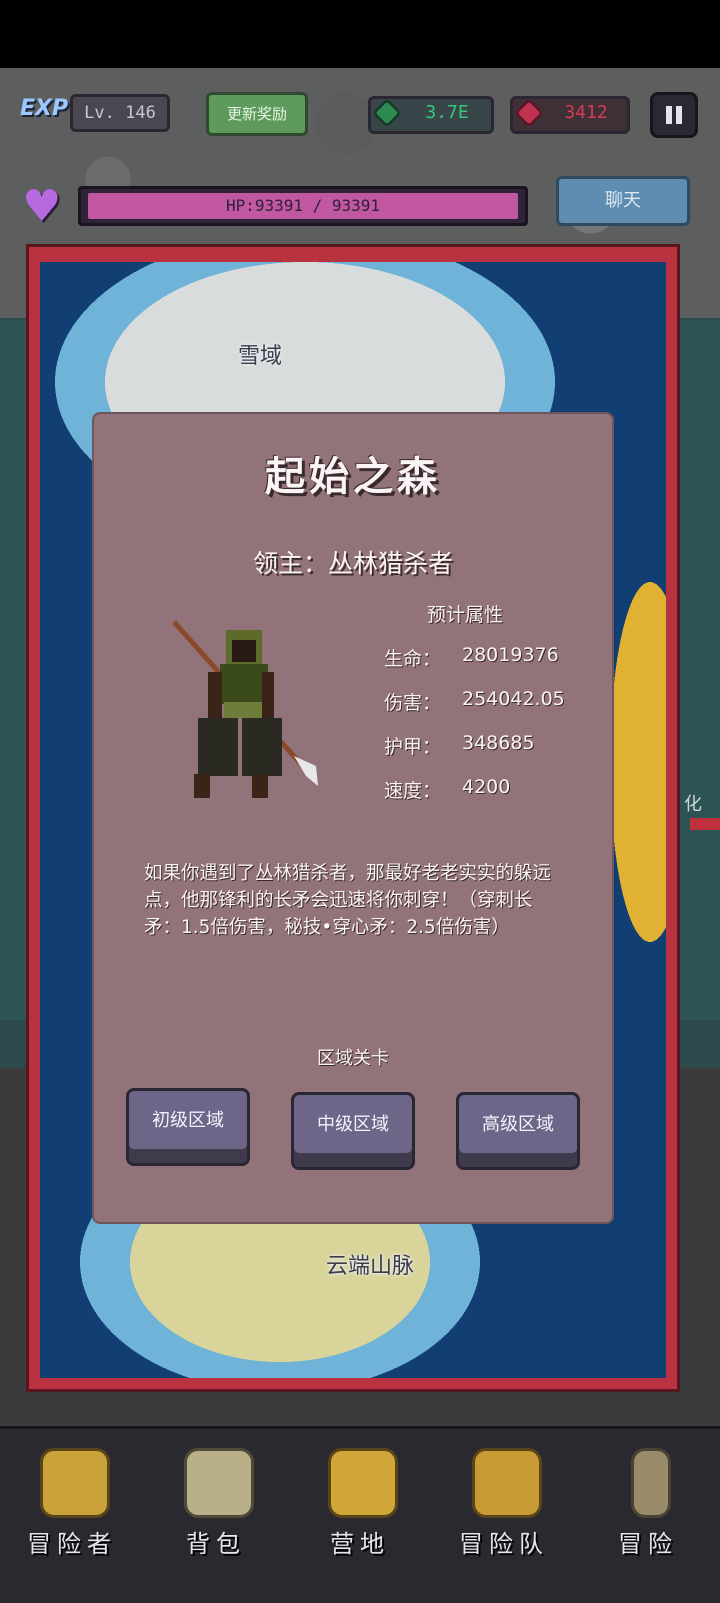 This screenshot has width=720, height=1603. I want to click on zone-stages-header: 区域关卡, so click(353, 1058).